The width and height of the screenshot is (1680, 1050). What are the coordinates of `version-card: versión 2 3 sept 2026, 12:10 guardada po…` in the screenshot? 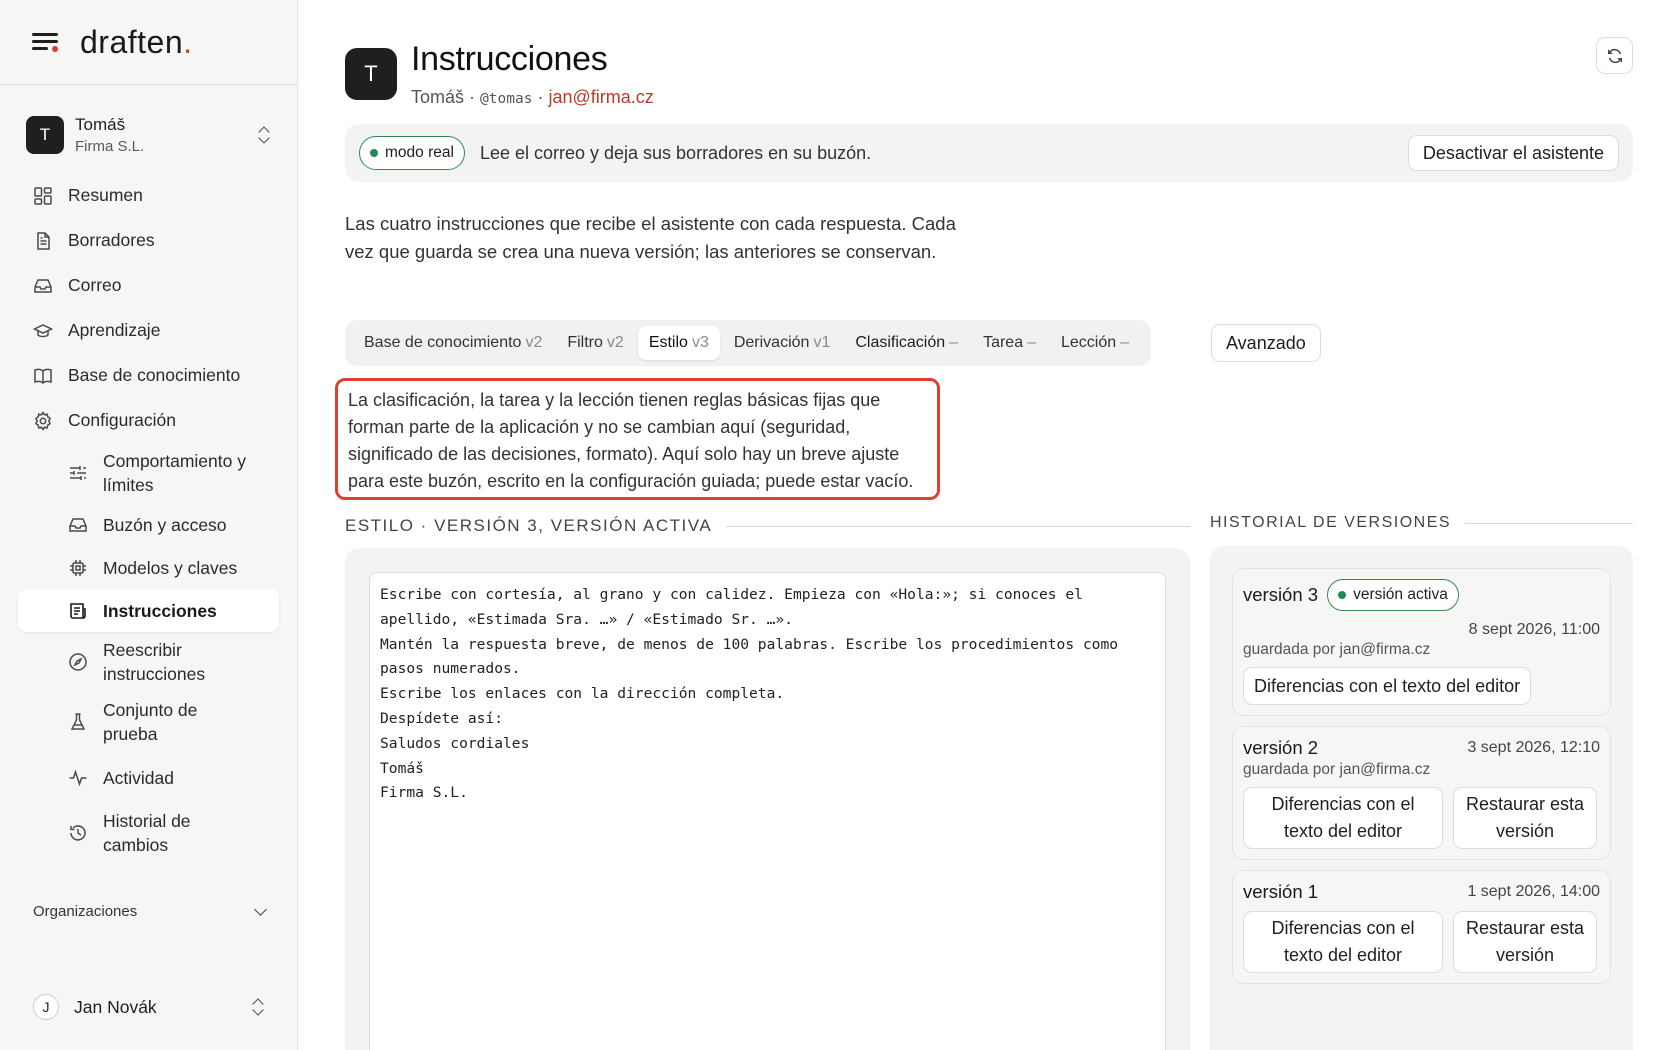 It's located at (1421, 793).